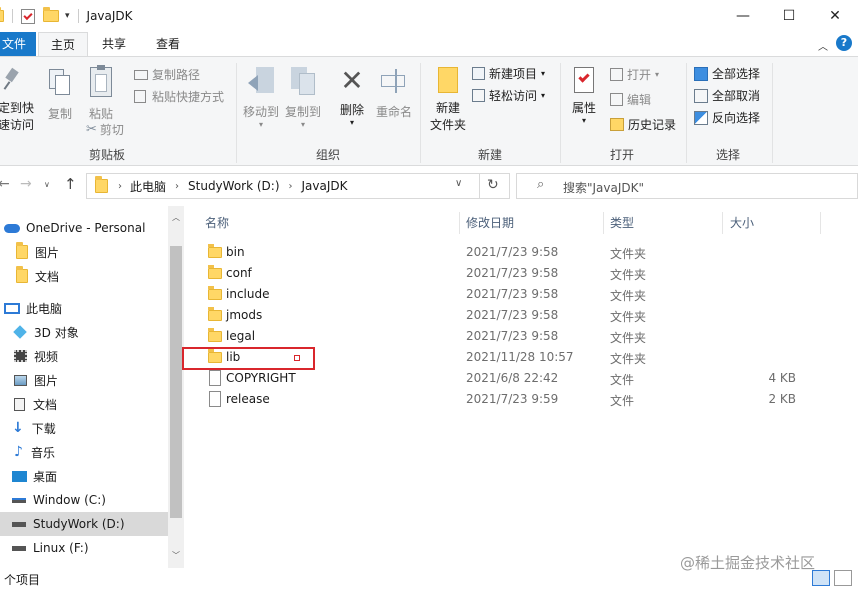 This screenshot has width=858, height=591. I want to click on search-box: ⌕ 搜索"JavaJDK", so click(687, 186).